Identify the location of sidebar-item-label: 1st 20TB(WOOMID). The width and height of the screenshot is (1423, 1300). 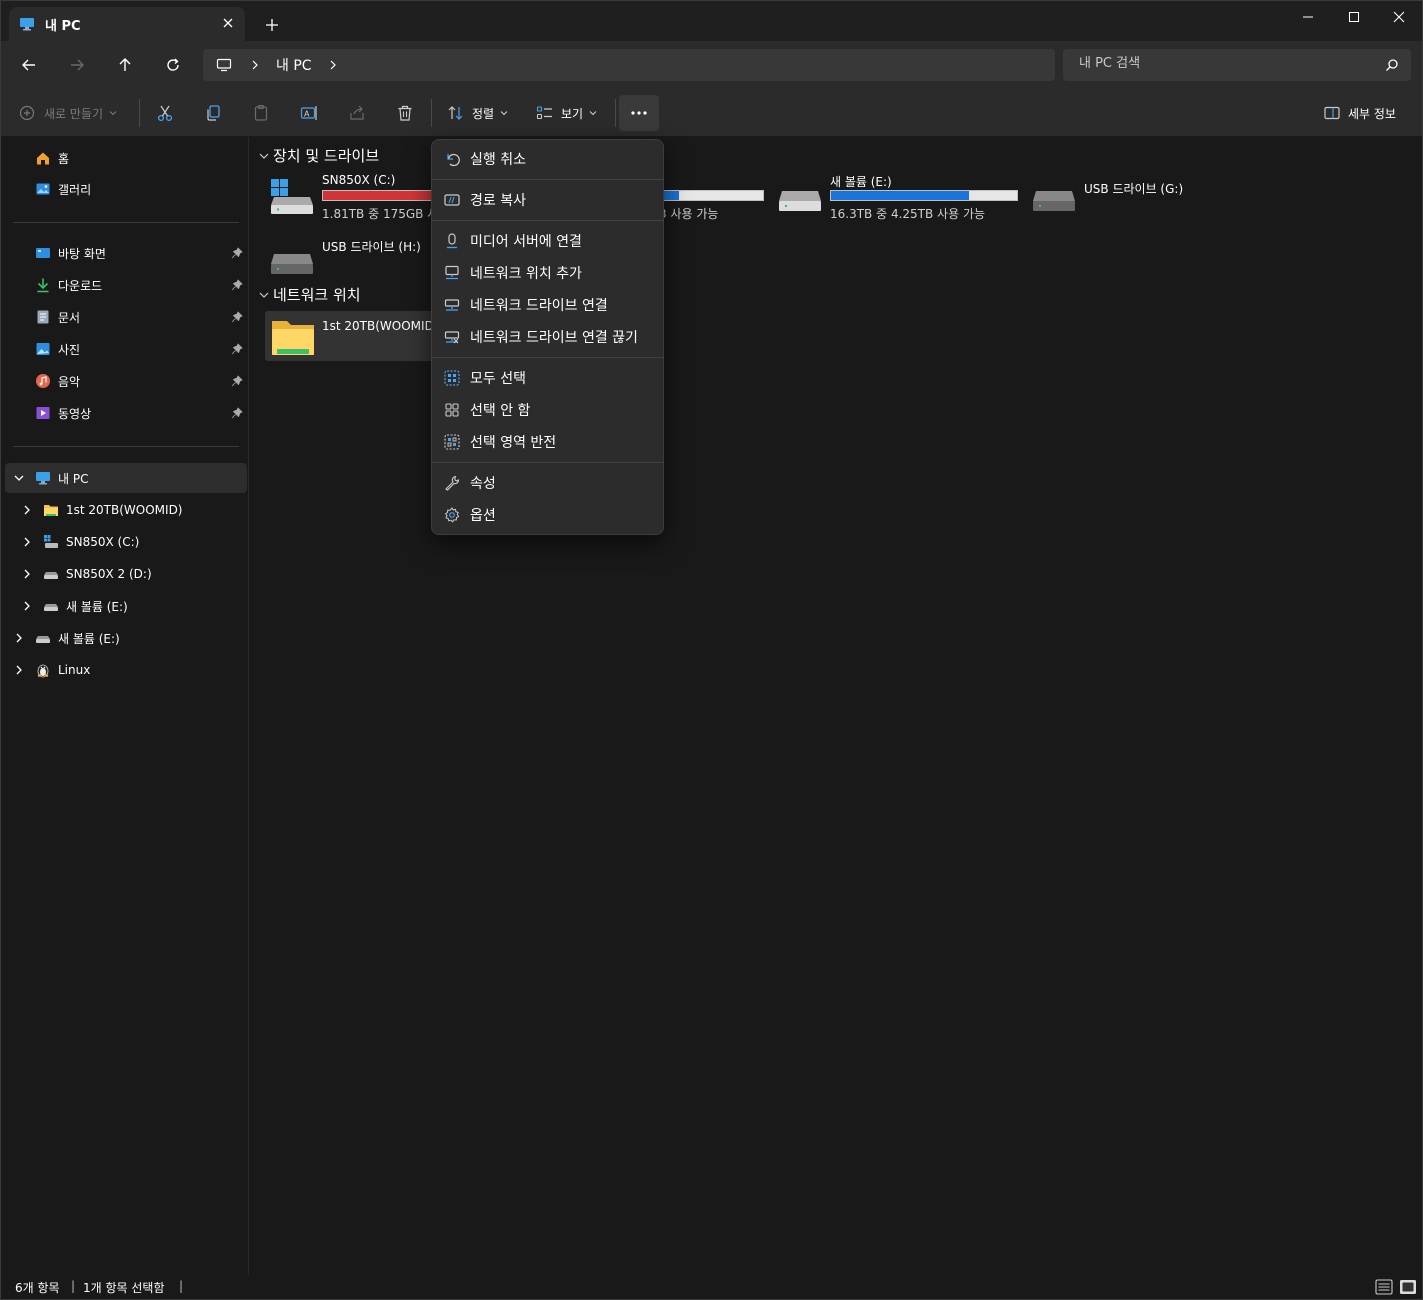
(124, 510).